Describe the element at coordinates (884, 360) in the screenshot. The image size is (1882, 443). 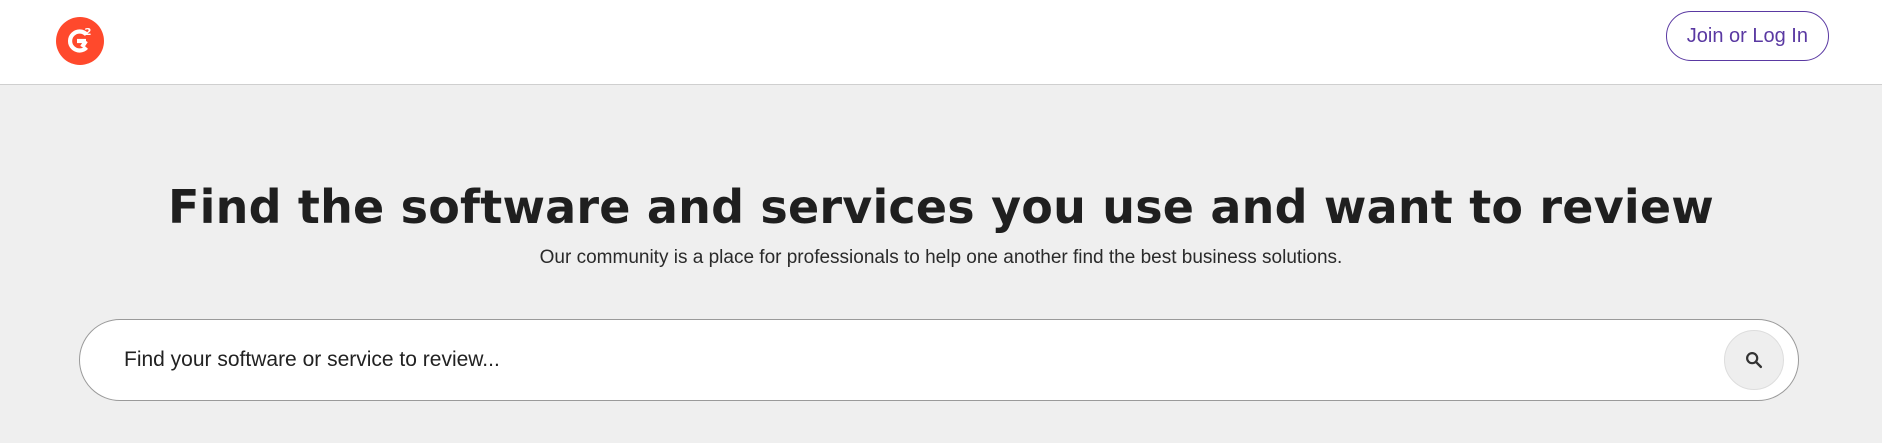
I see `search-input` at that location.